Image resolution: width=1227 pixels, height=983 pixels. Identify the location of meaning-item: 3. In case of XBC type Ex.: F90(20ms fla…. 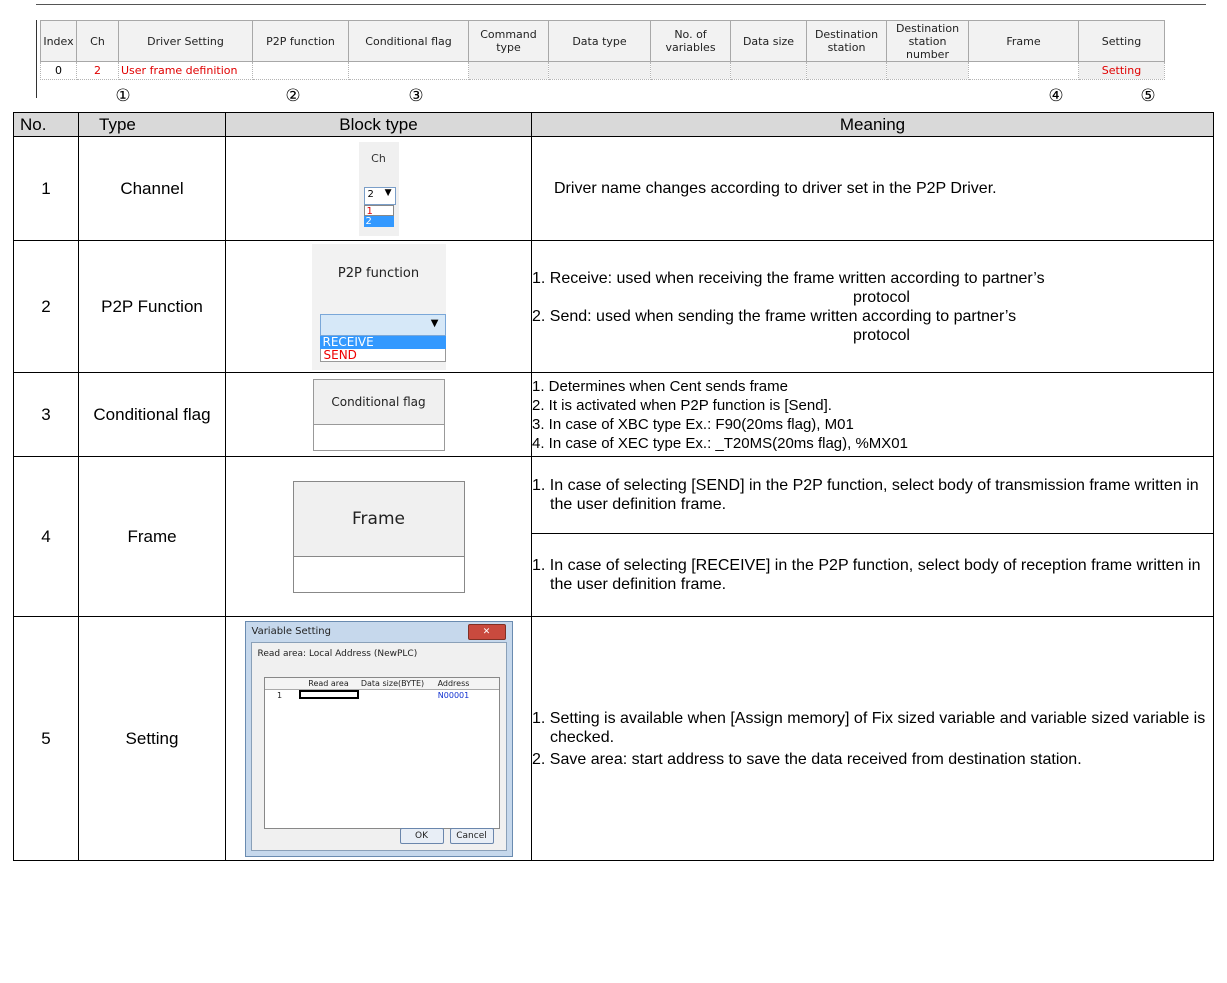
(693, 424).